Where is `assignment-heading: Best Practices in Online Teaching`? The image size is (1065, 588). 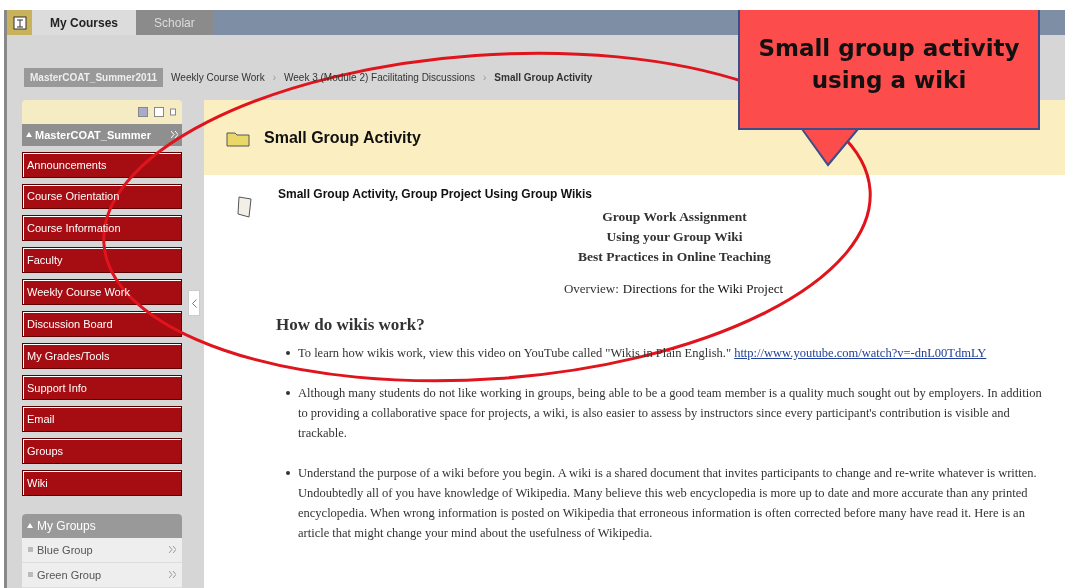
assignment-heading: Best Practices in Online Teaching is located at coordinates (674, 257).